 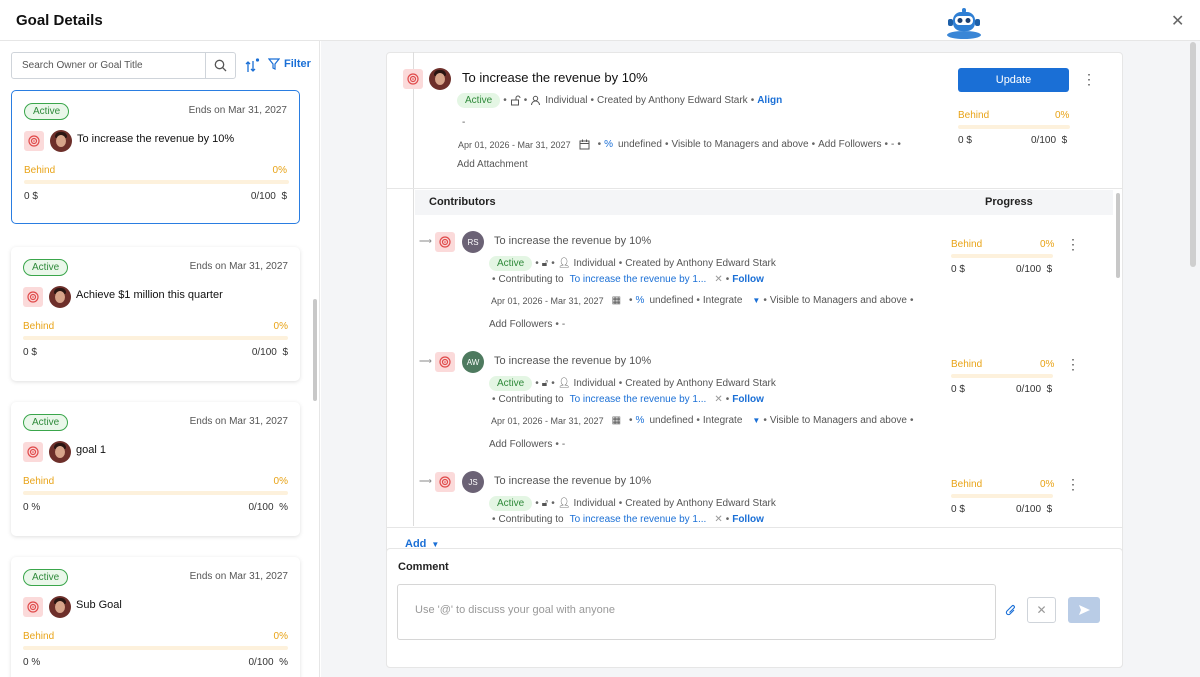 I want to click on filter-button: Filter, so click(x=289, y=64).